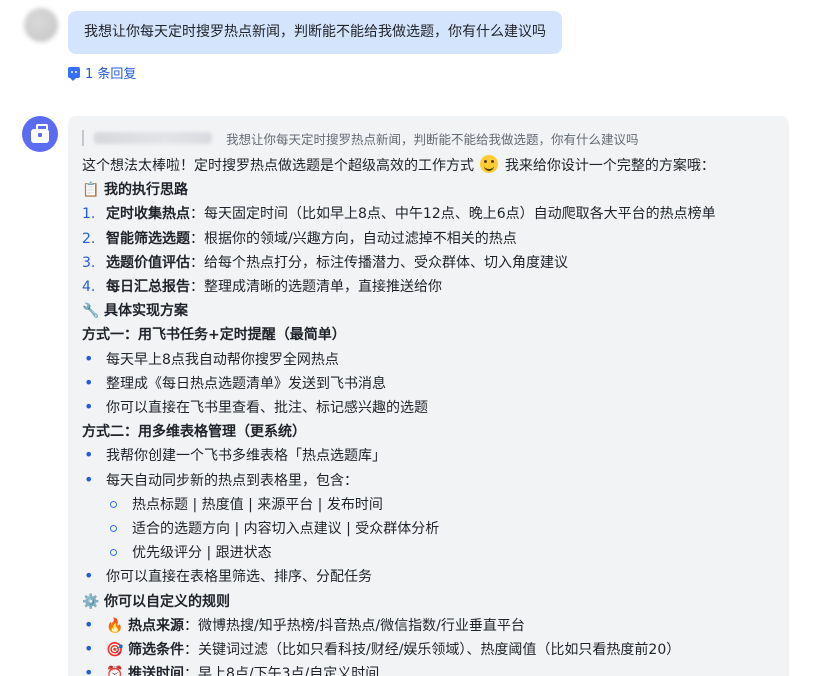  Describe the element at coordinates (41, 25) in the screenshot. I see `user-avatar` at that location.